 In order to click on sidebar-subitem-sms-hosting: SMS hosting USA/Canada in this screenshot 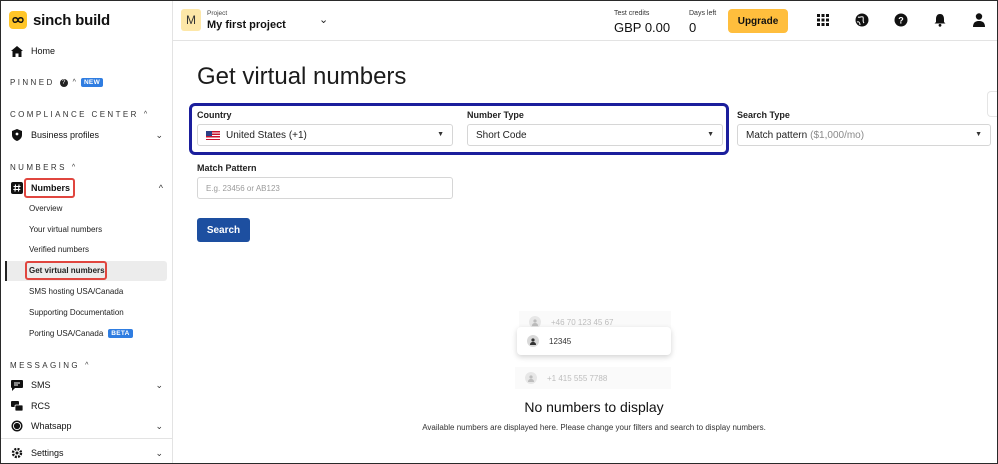, I will do `click(76, 291)`.